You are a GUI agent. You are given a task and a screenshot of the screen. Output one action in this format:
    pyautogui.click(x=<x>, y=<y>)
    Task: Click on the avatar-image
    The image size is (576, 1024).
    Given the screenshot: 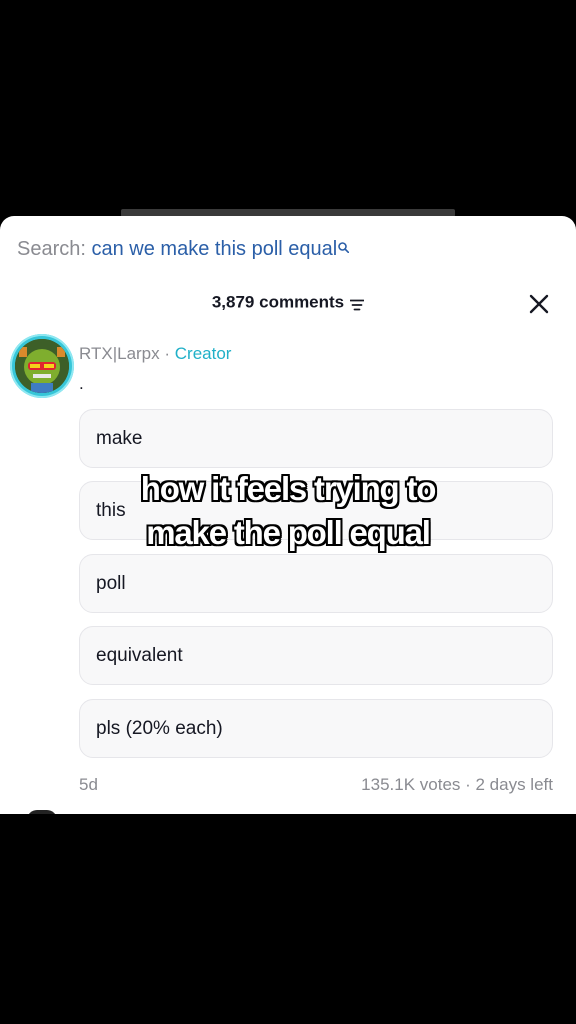 What is the action you would take?
    pyautogui.click(x=42, y=366)
    